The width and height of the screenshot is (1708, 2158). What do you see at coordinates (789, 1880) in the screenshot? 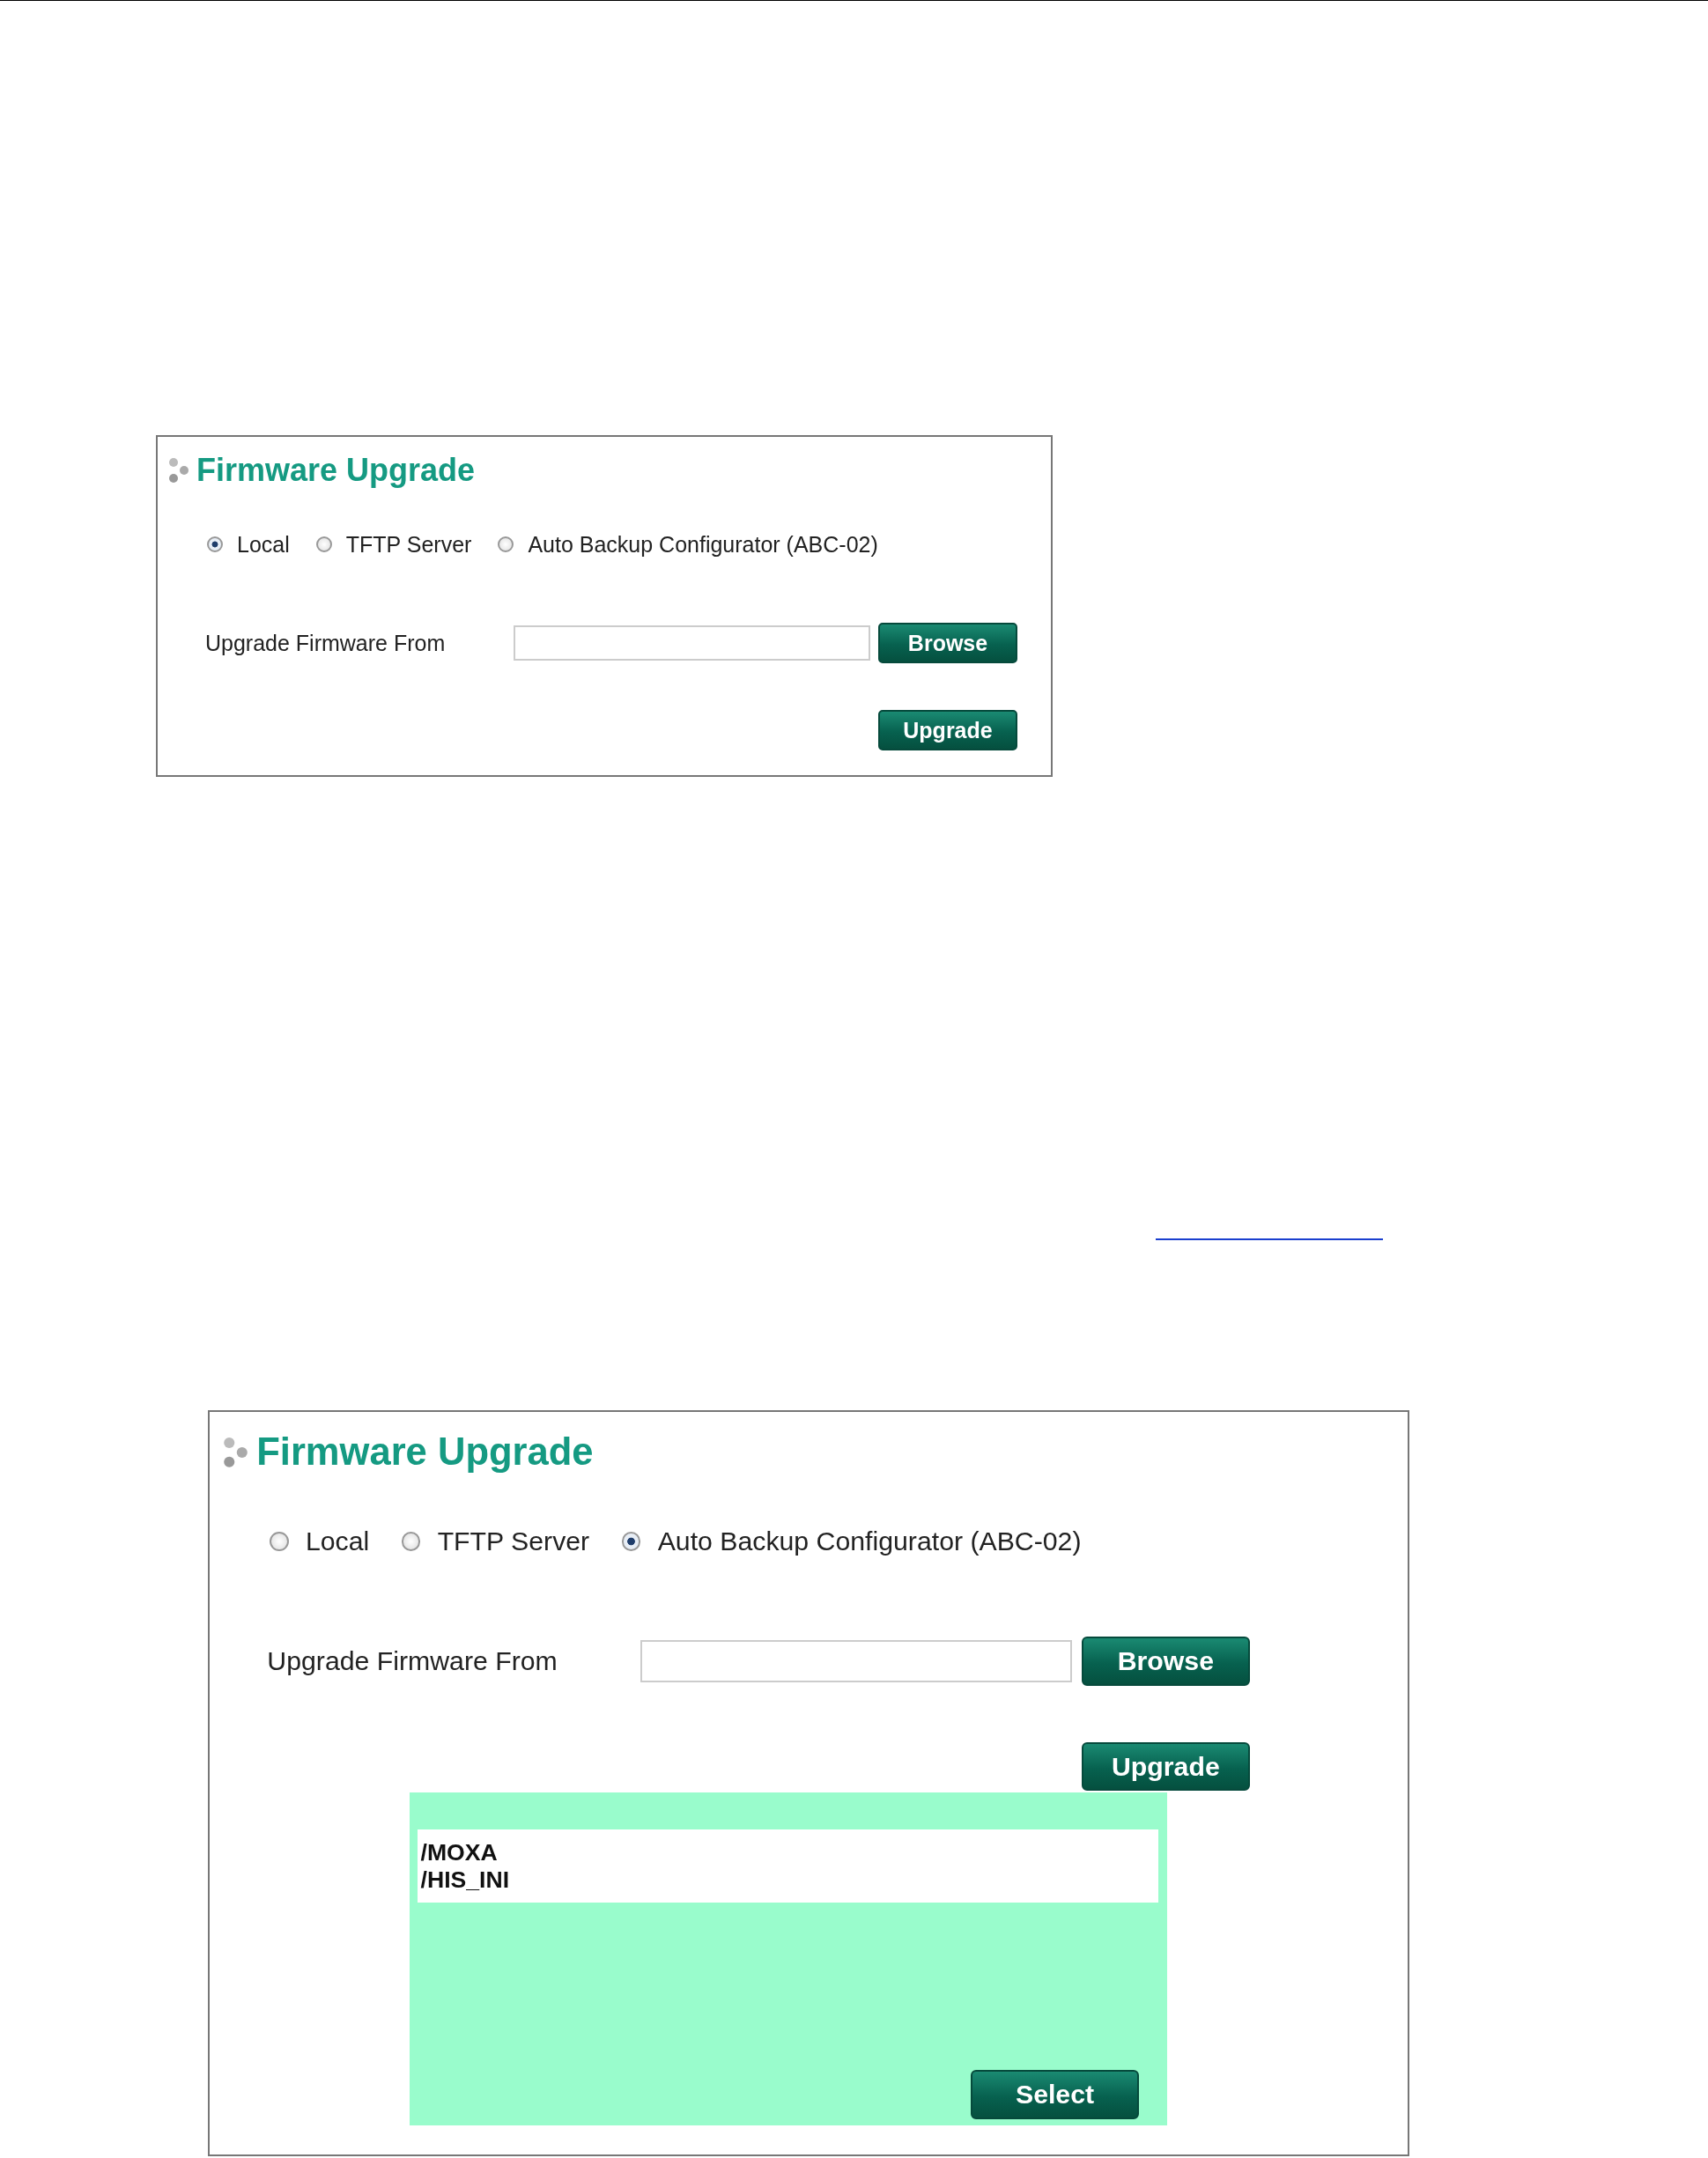
I see `folder-item: /HIS_INI` at bounding box center [789, 1880].